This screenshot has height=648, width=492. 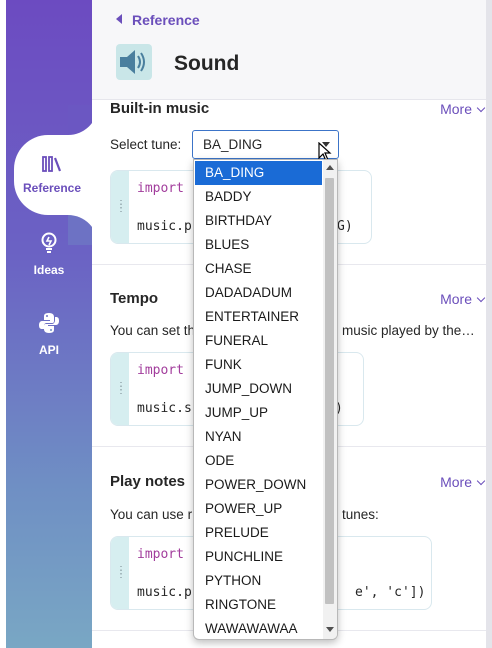 I want to click on sidebar-item-label: API, so click(x=48, y=350).